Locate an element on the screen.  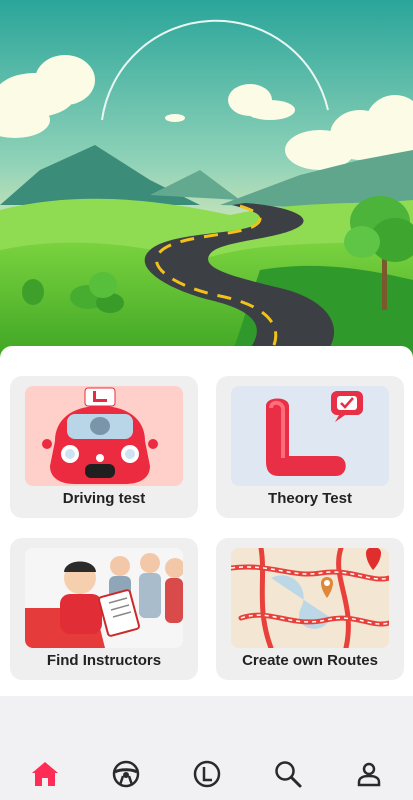
theory-test-card: Theory Test is located at coordinates (310, 447).